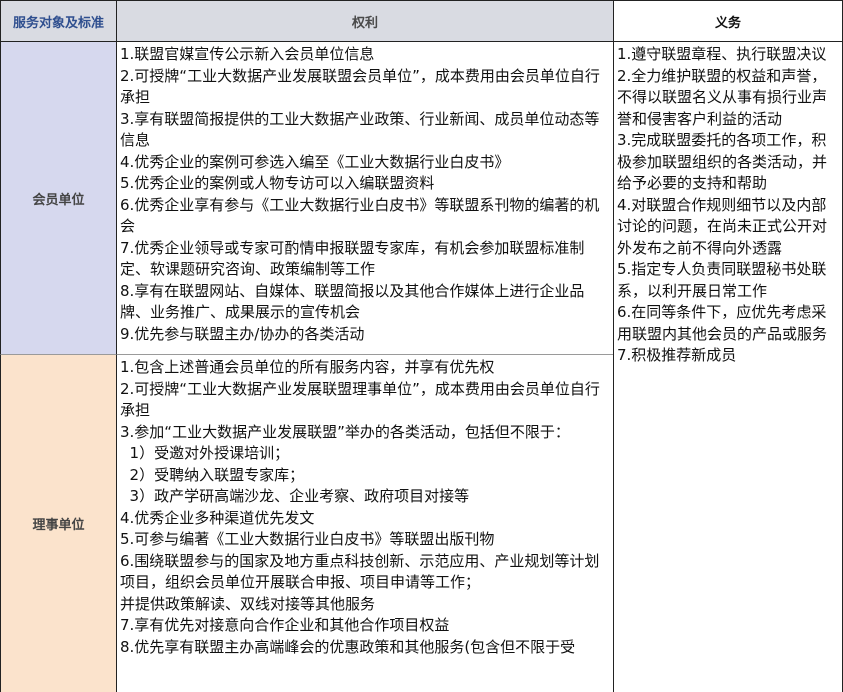 The height and width of the screenshot is (692, 843). Describe the element at coordinates (315, 161) in the screenshot. I see `member-right-item: 4.优秀企业的案例可参选入编至《工业大数据行业白皮书》` at that location.